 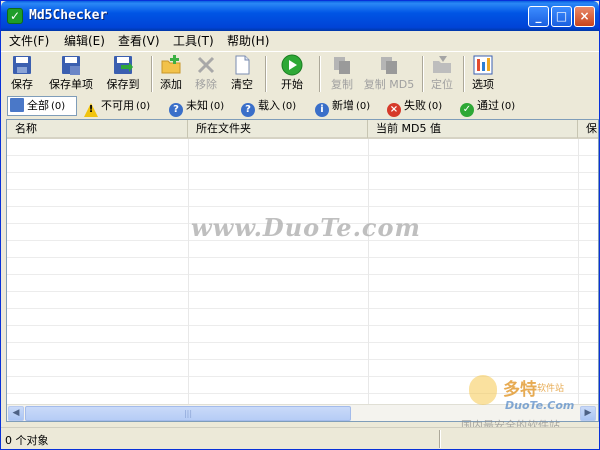 What do you see at coordinates (16, 413) in the screenshot?
I see `scroll-left-arrow-icon: ◀` at bounding box center [16, 413].